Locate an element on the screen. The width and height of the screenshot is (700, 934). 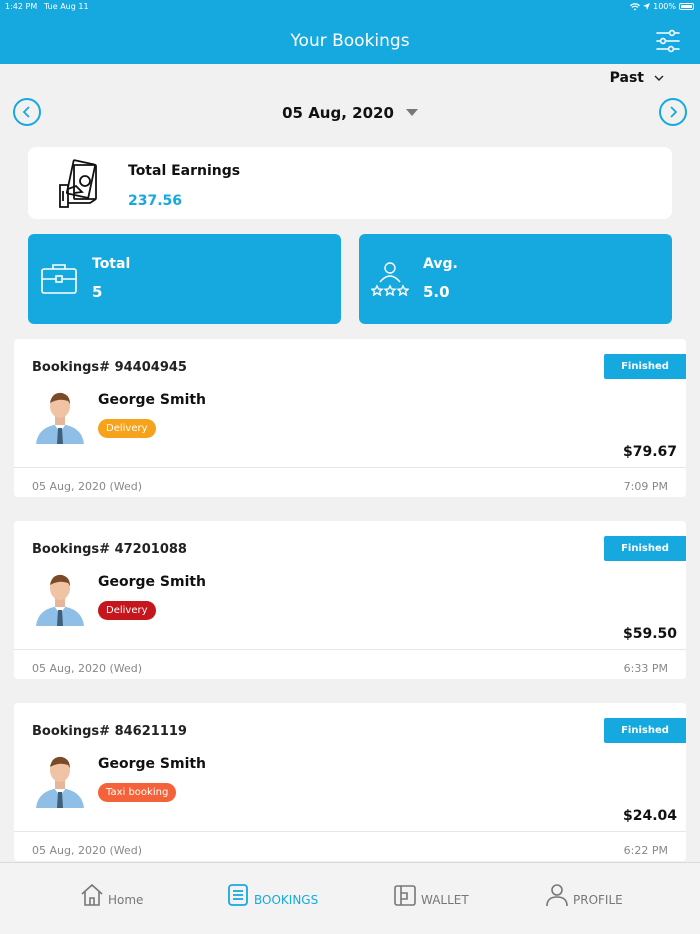
bookings-list-icon is located at coordinates (238, 895).